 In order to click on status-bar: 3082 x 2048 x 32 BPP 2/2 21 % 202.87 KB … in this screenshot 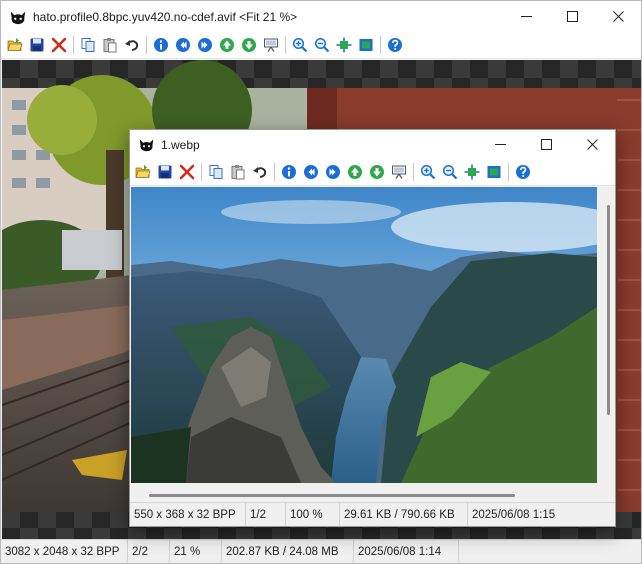, I will do `click(321, 551)`.